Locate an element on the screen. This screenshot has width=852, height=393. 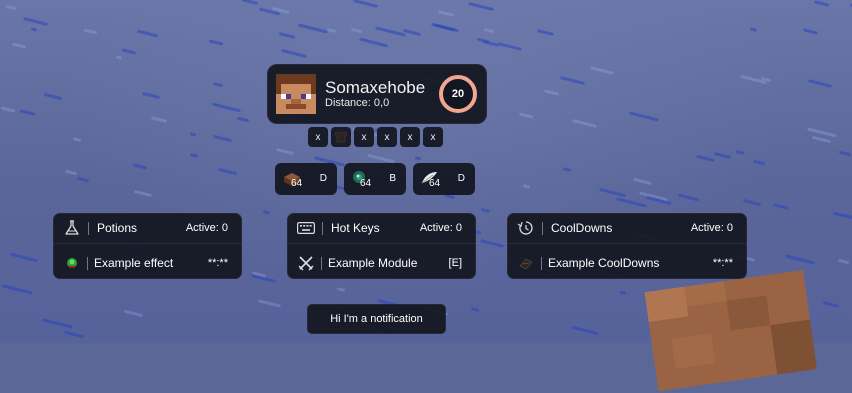
hotkey-binding: [E] is located at coordinates (455, 263).